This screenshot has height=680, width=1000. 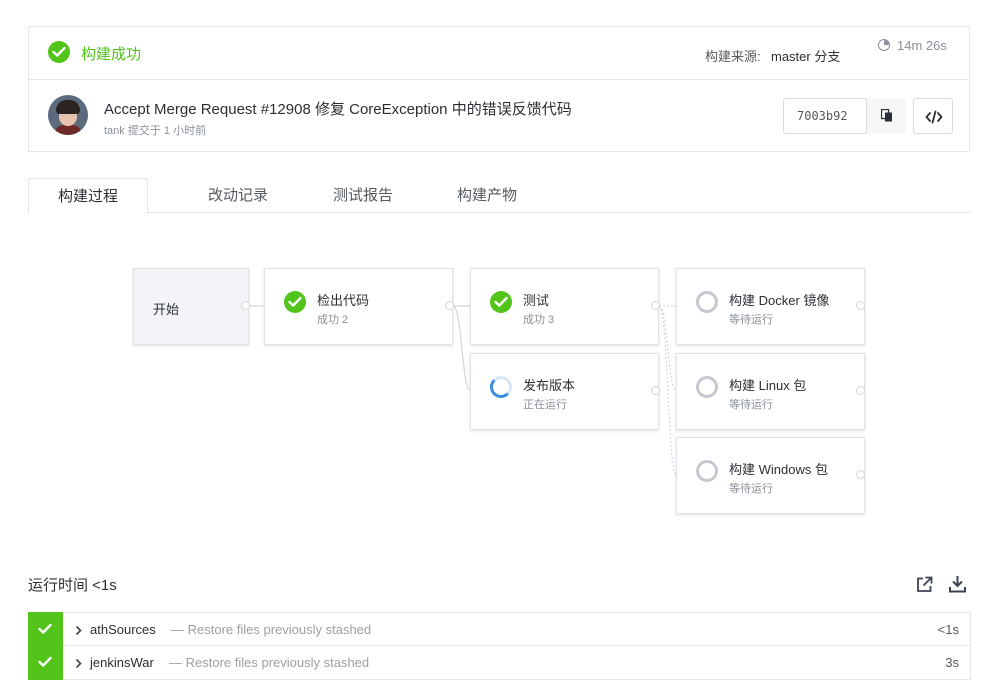 I want to click on stage-status: 成功 3, so click(x=539, y=320).